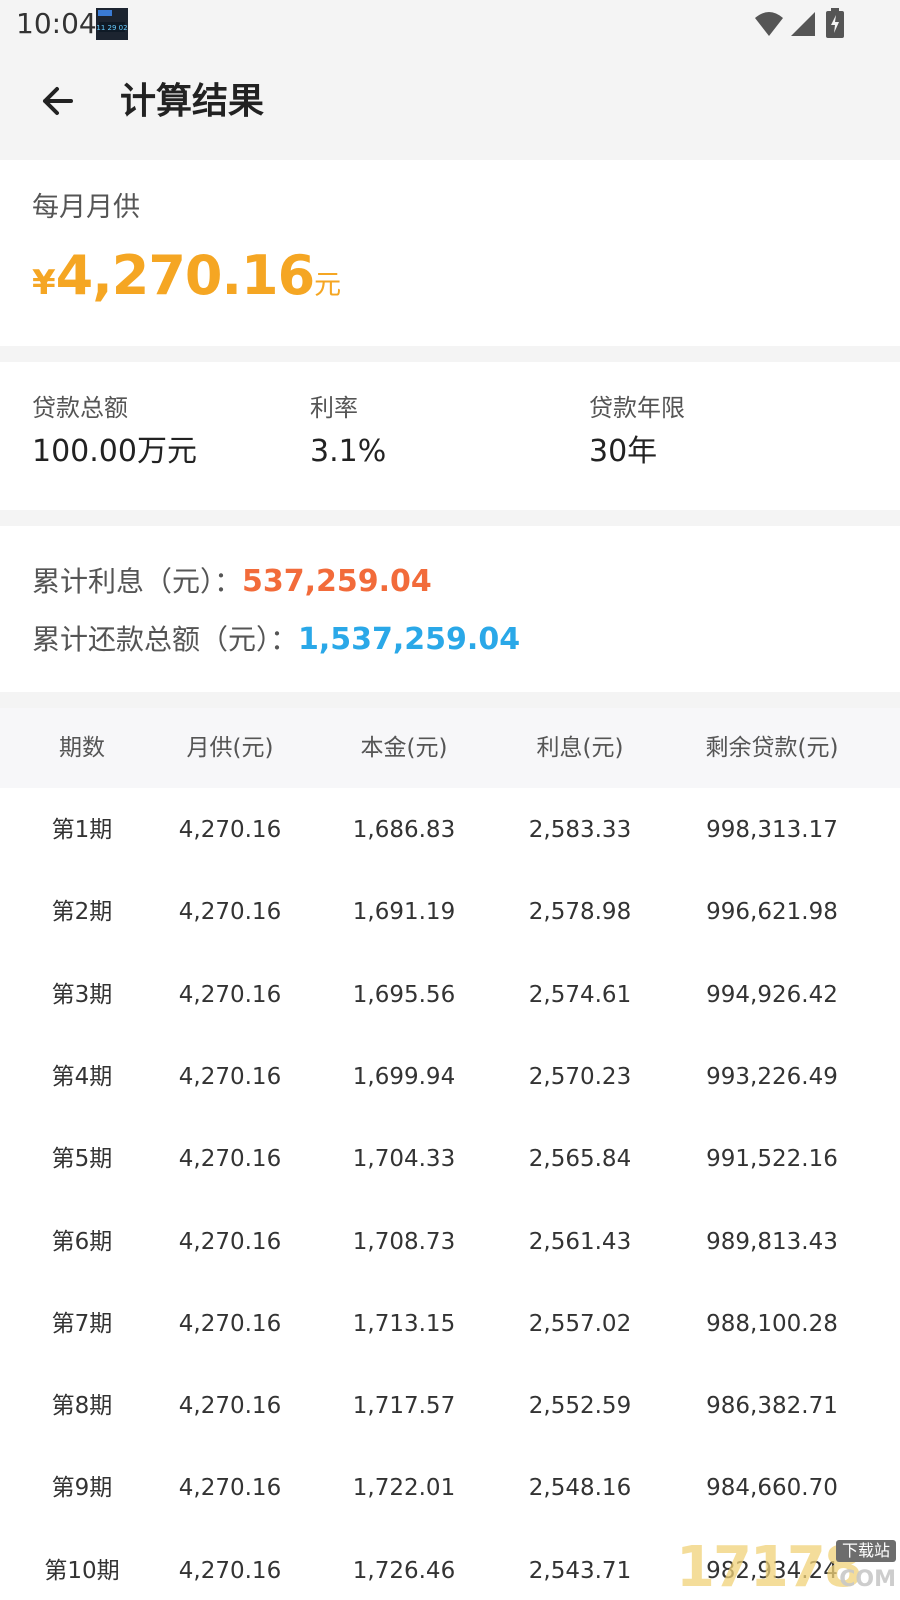 The image size is (900, 1600). I want to click on total-repayment-row: 累计还款总额（元）：1,537,259.04, so click(276, 642).